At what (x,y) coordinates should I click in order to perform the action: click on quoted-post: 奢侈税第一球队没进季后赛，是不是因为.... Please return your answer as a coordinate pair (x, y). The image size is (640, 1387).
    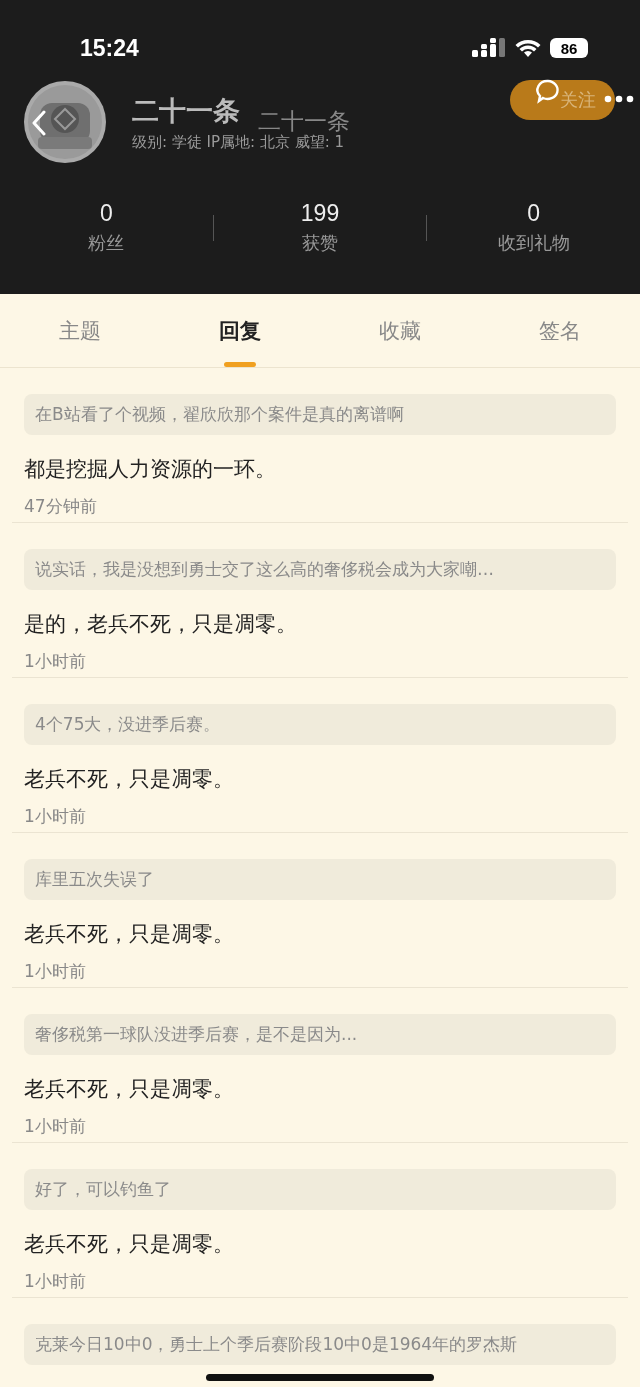
    Looking at the image, I should click on (320, 1034).